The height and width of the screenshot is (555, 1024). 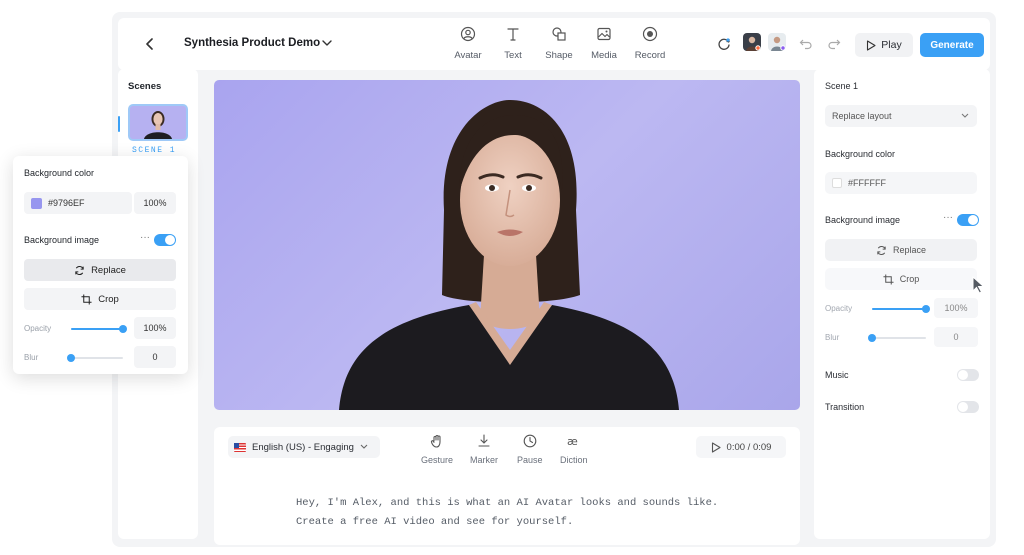 I want to click on play-button: Play, so click(x=884, y=45).